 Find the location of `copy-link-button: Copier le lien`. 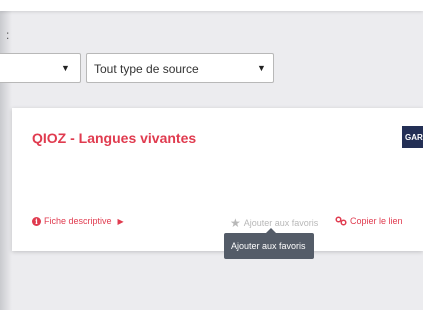

copy-link-button: Copier le lien is located at coordinates (369, 221).